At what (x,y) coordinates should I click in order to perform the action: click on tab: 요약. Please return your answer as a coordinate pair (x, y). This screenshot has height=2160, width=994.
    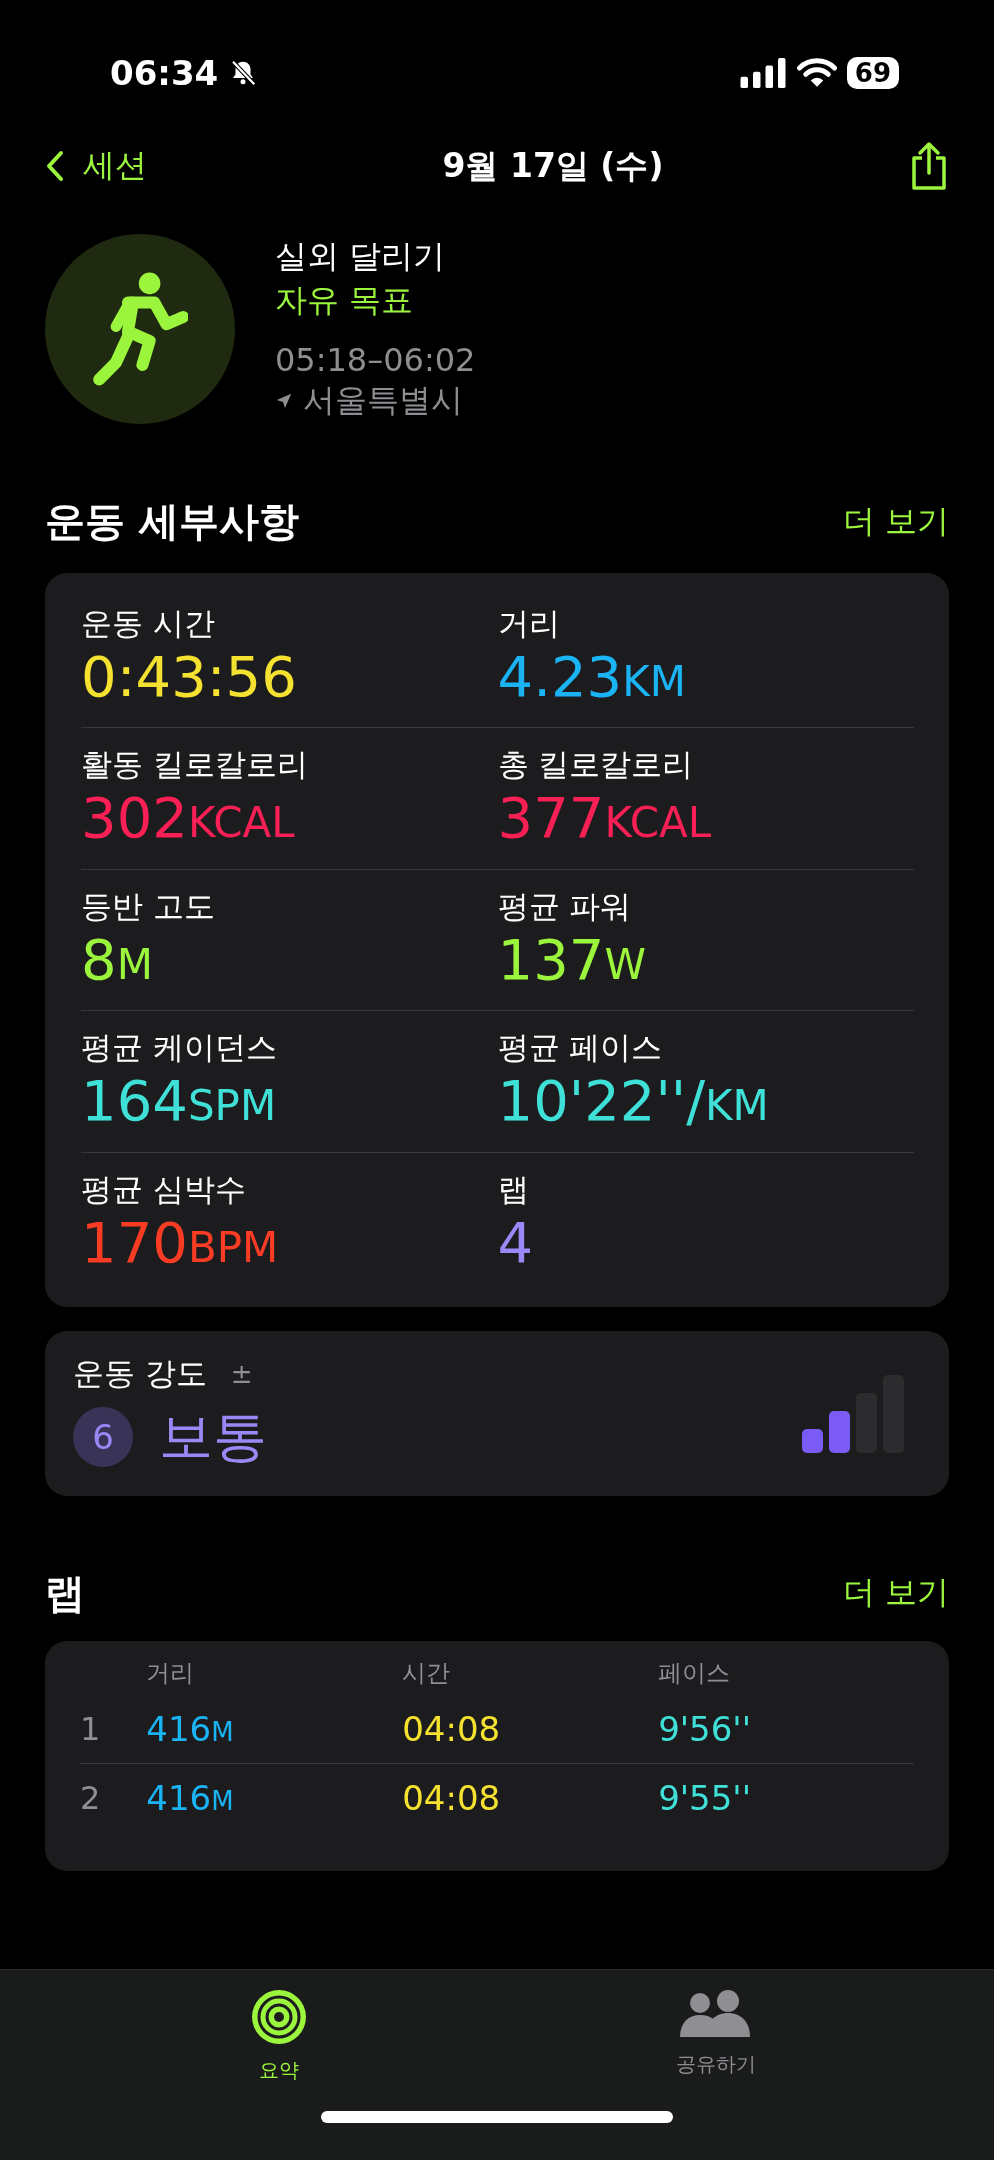
    Looking at the image, I should click on (278, 2036).